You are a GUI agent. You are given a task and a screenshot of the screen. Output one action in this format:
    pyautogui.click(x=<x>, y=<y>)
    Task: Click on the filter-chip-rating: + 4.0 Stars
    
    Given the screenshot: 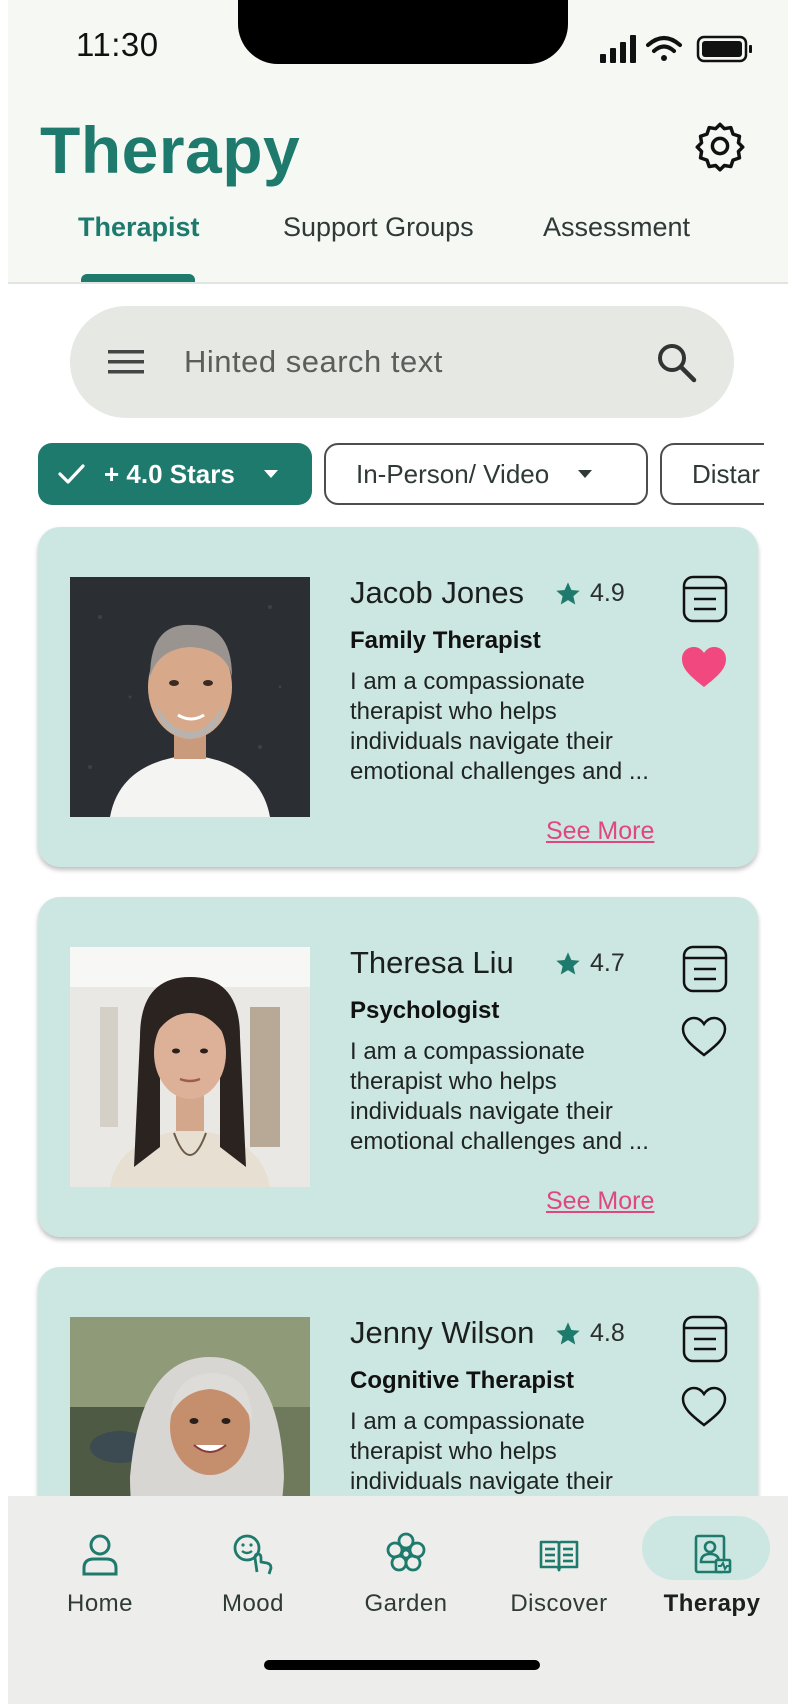 What is the action you would take?
    pyautogui.click(x=175, y=474)
    